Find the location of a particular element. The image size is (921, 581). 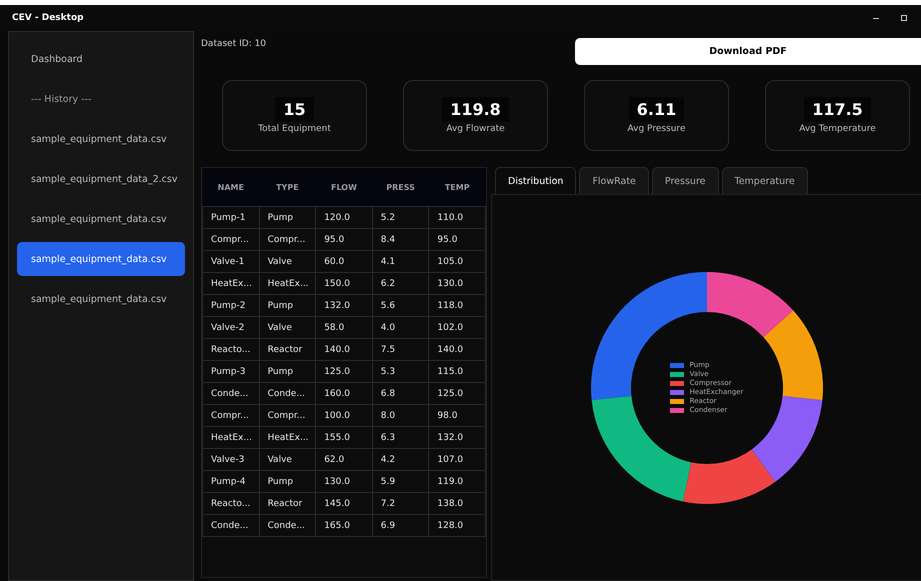

sidebar-item: sample_equipment_data_2.csv is located at coordinates (101, 179).